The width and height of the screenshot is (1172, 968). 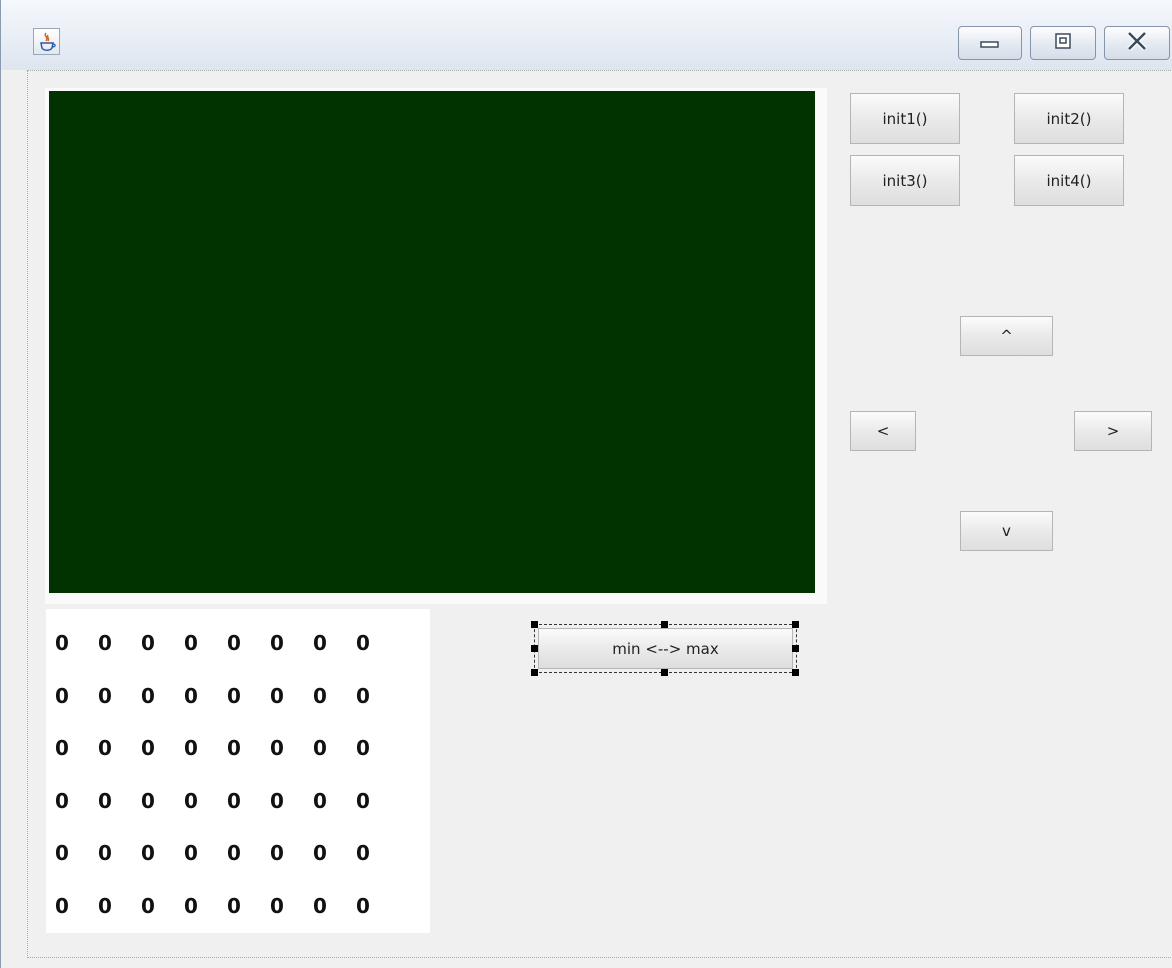 What do you see at coordinates (1069, 118) in the screenshot?
I see `init2-button: init2()` at bounding box center [1069, 118].